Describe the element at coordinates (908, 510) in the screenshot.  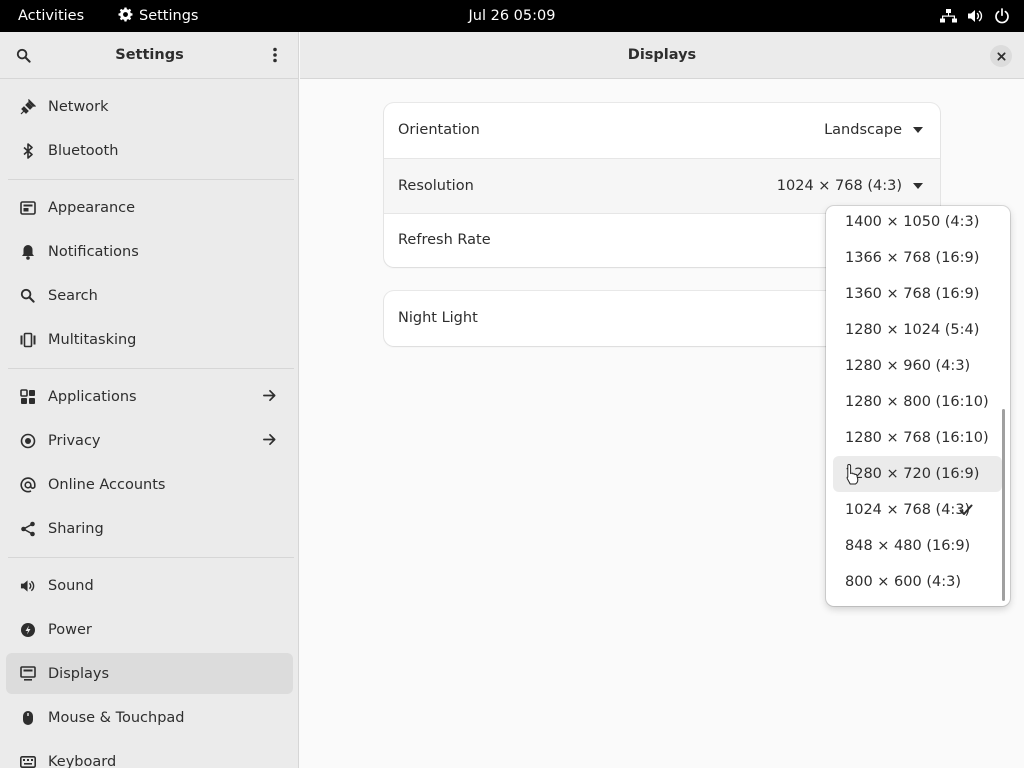
I see `resolution-option-label: 1024 × 768 (4:3)` at that location.